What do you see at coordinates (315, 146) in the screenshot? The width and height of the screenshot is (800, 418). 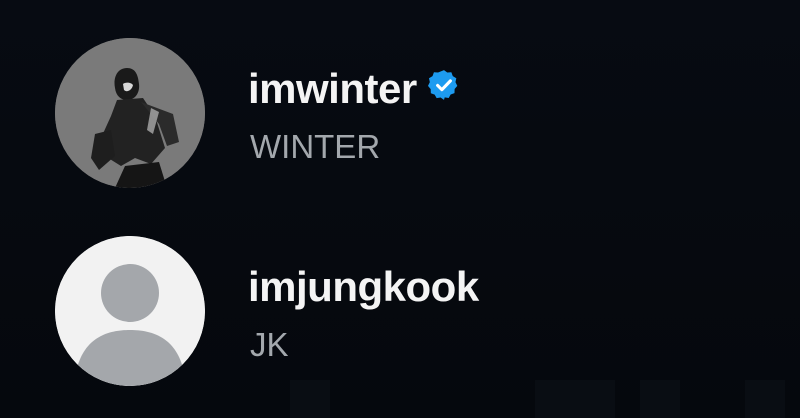 I see `display-name: WINTER` at bounding box center [315, 146].